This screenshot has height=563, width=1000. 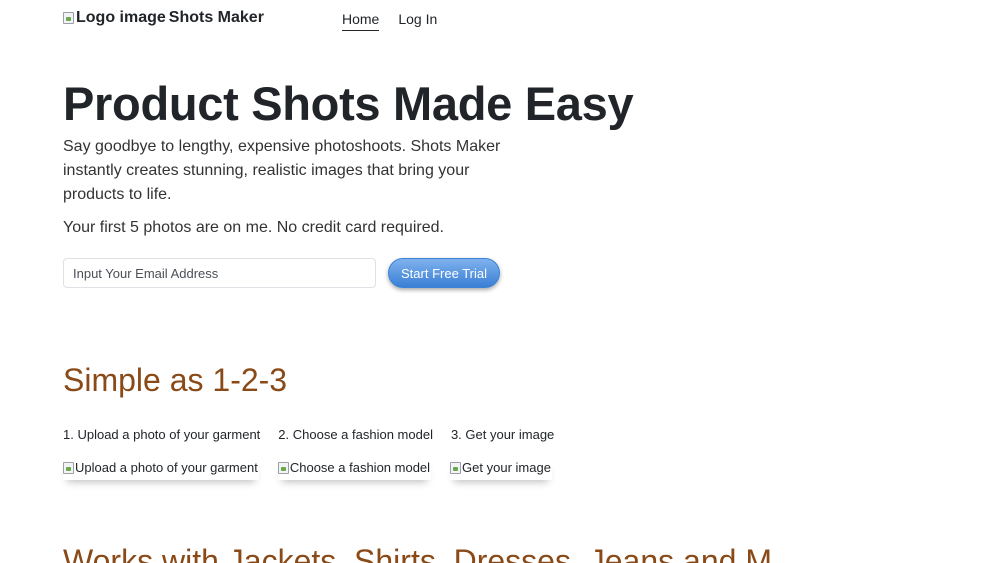 I want to click on brand: Logo image Shots Maker, so click(x=163, y=18).